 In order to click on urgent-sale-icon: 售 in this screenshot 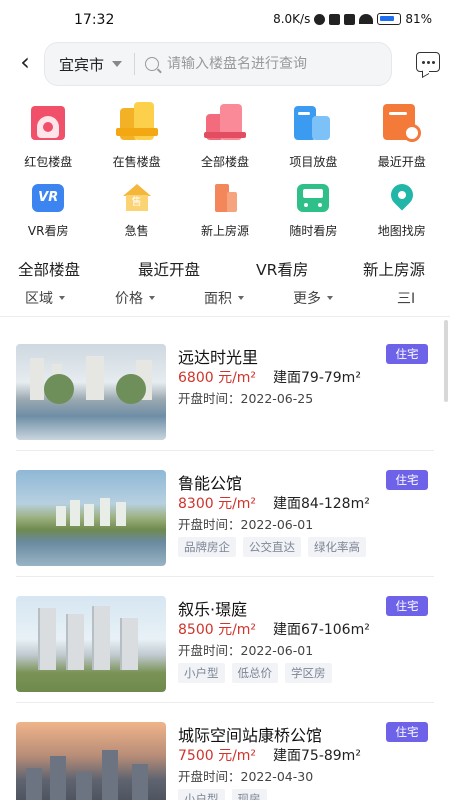, I will do `click(137, 198)`.